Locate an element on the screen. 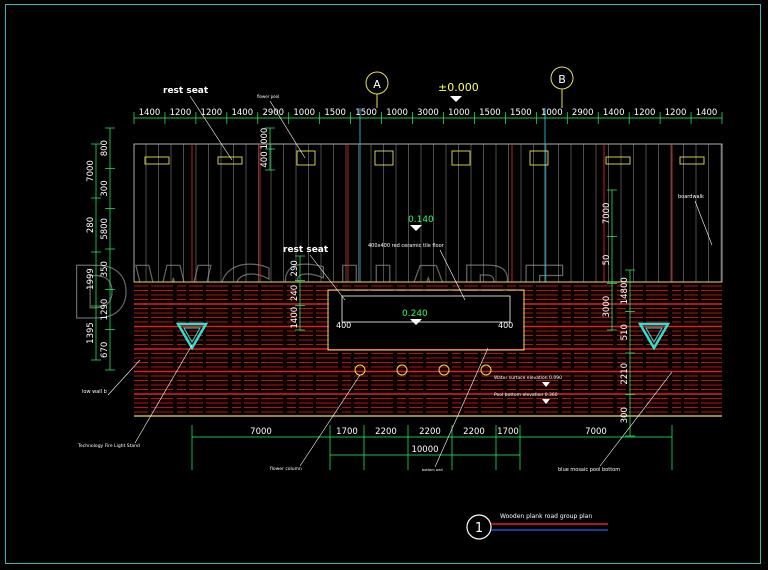  left-dim-inner-label: 300 is located at coordinates (105, 188).